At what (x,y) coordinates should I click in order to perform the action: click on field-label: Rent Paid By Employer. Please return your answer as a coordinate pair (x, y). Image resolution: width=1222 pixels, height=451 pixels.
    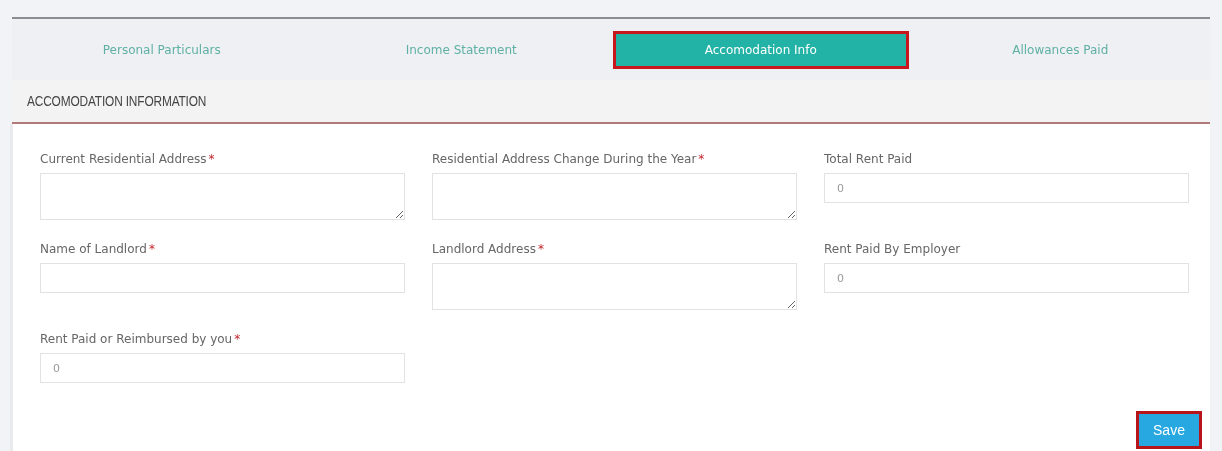
    Looking at the image, I should click on (893, 249).